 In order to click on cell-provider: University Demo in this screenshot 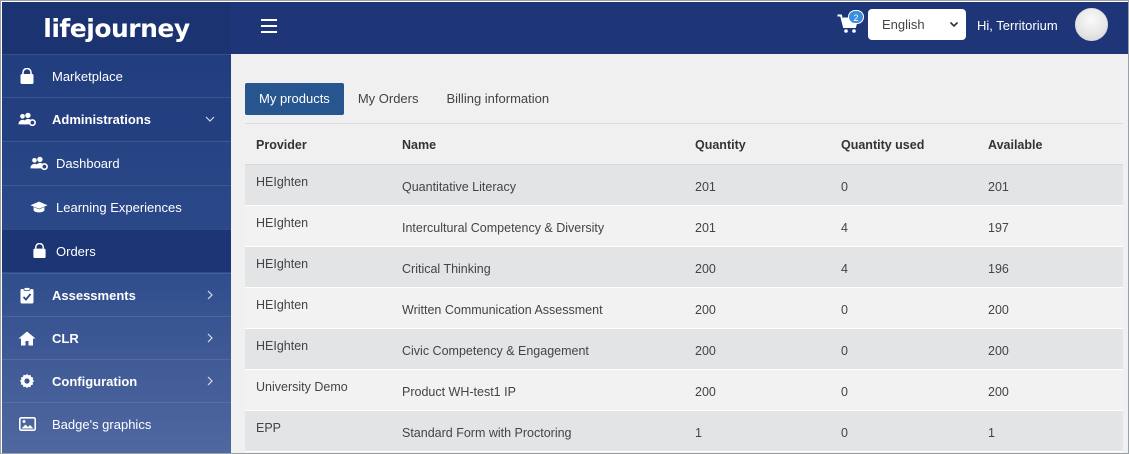, I will do `click(302, 387)`.